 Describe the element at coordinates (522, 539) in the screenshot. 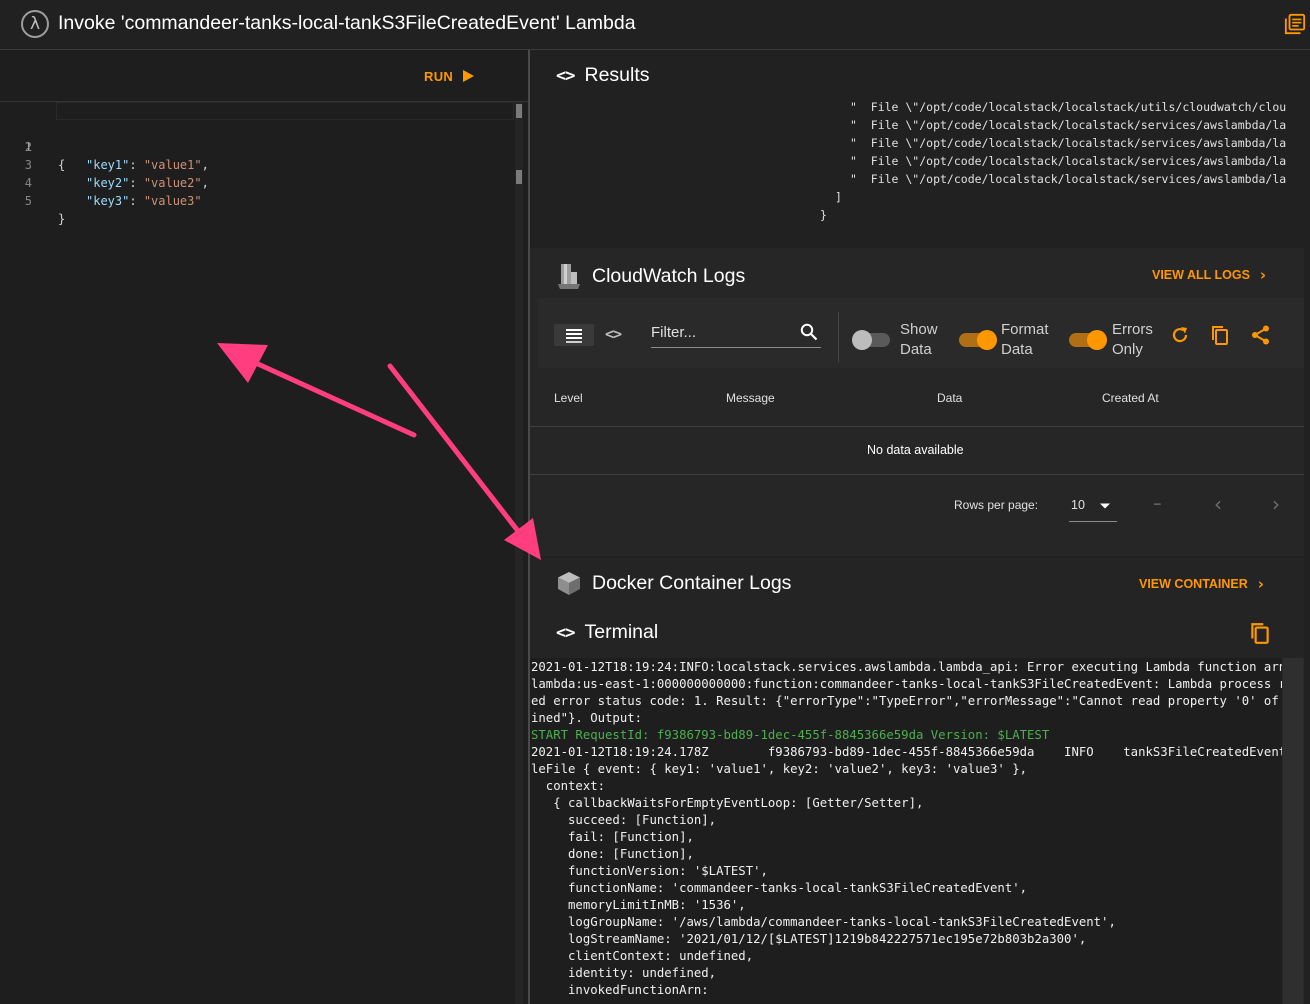

I see `arrow-head` at that location.